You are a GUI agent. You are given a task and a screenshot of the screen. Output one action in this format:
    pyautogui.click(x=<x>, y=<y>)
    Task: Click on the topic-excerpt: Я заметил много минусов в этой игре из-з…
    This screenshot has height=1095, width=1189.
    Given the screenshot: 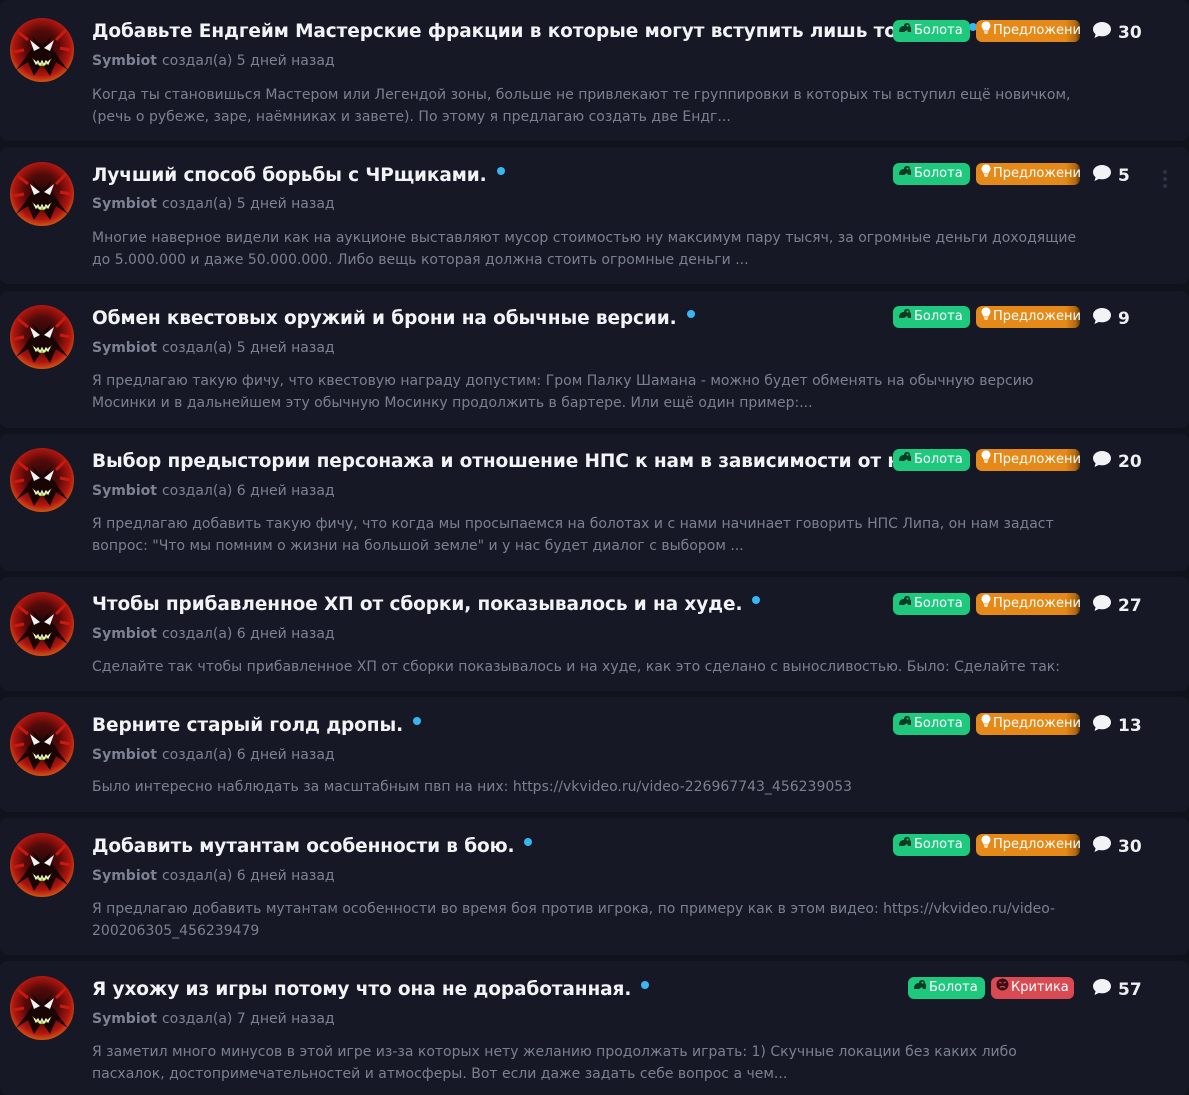 What is the action you would take?
    pyautogui.click(x=554, y=1063)
    